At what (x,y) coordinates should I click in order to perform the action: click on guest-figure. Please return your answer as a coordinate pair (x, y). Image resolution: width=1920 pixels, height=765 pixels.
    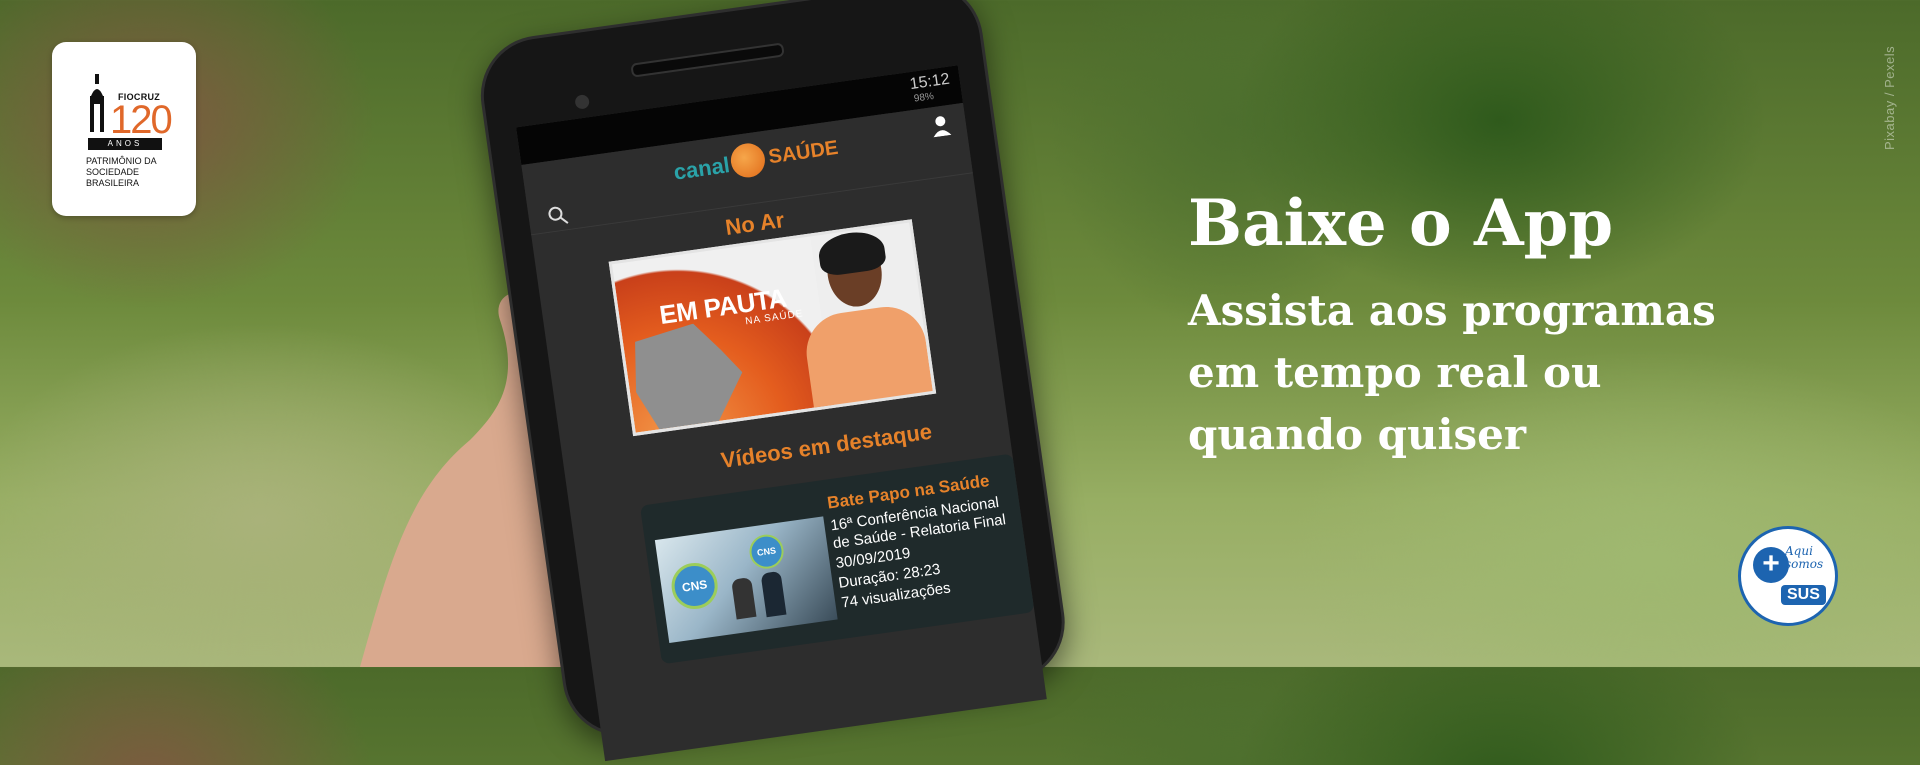
    Looking at the image, I should click on (744, 598).